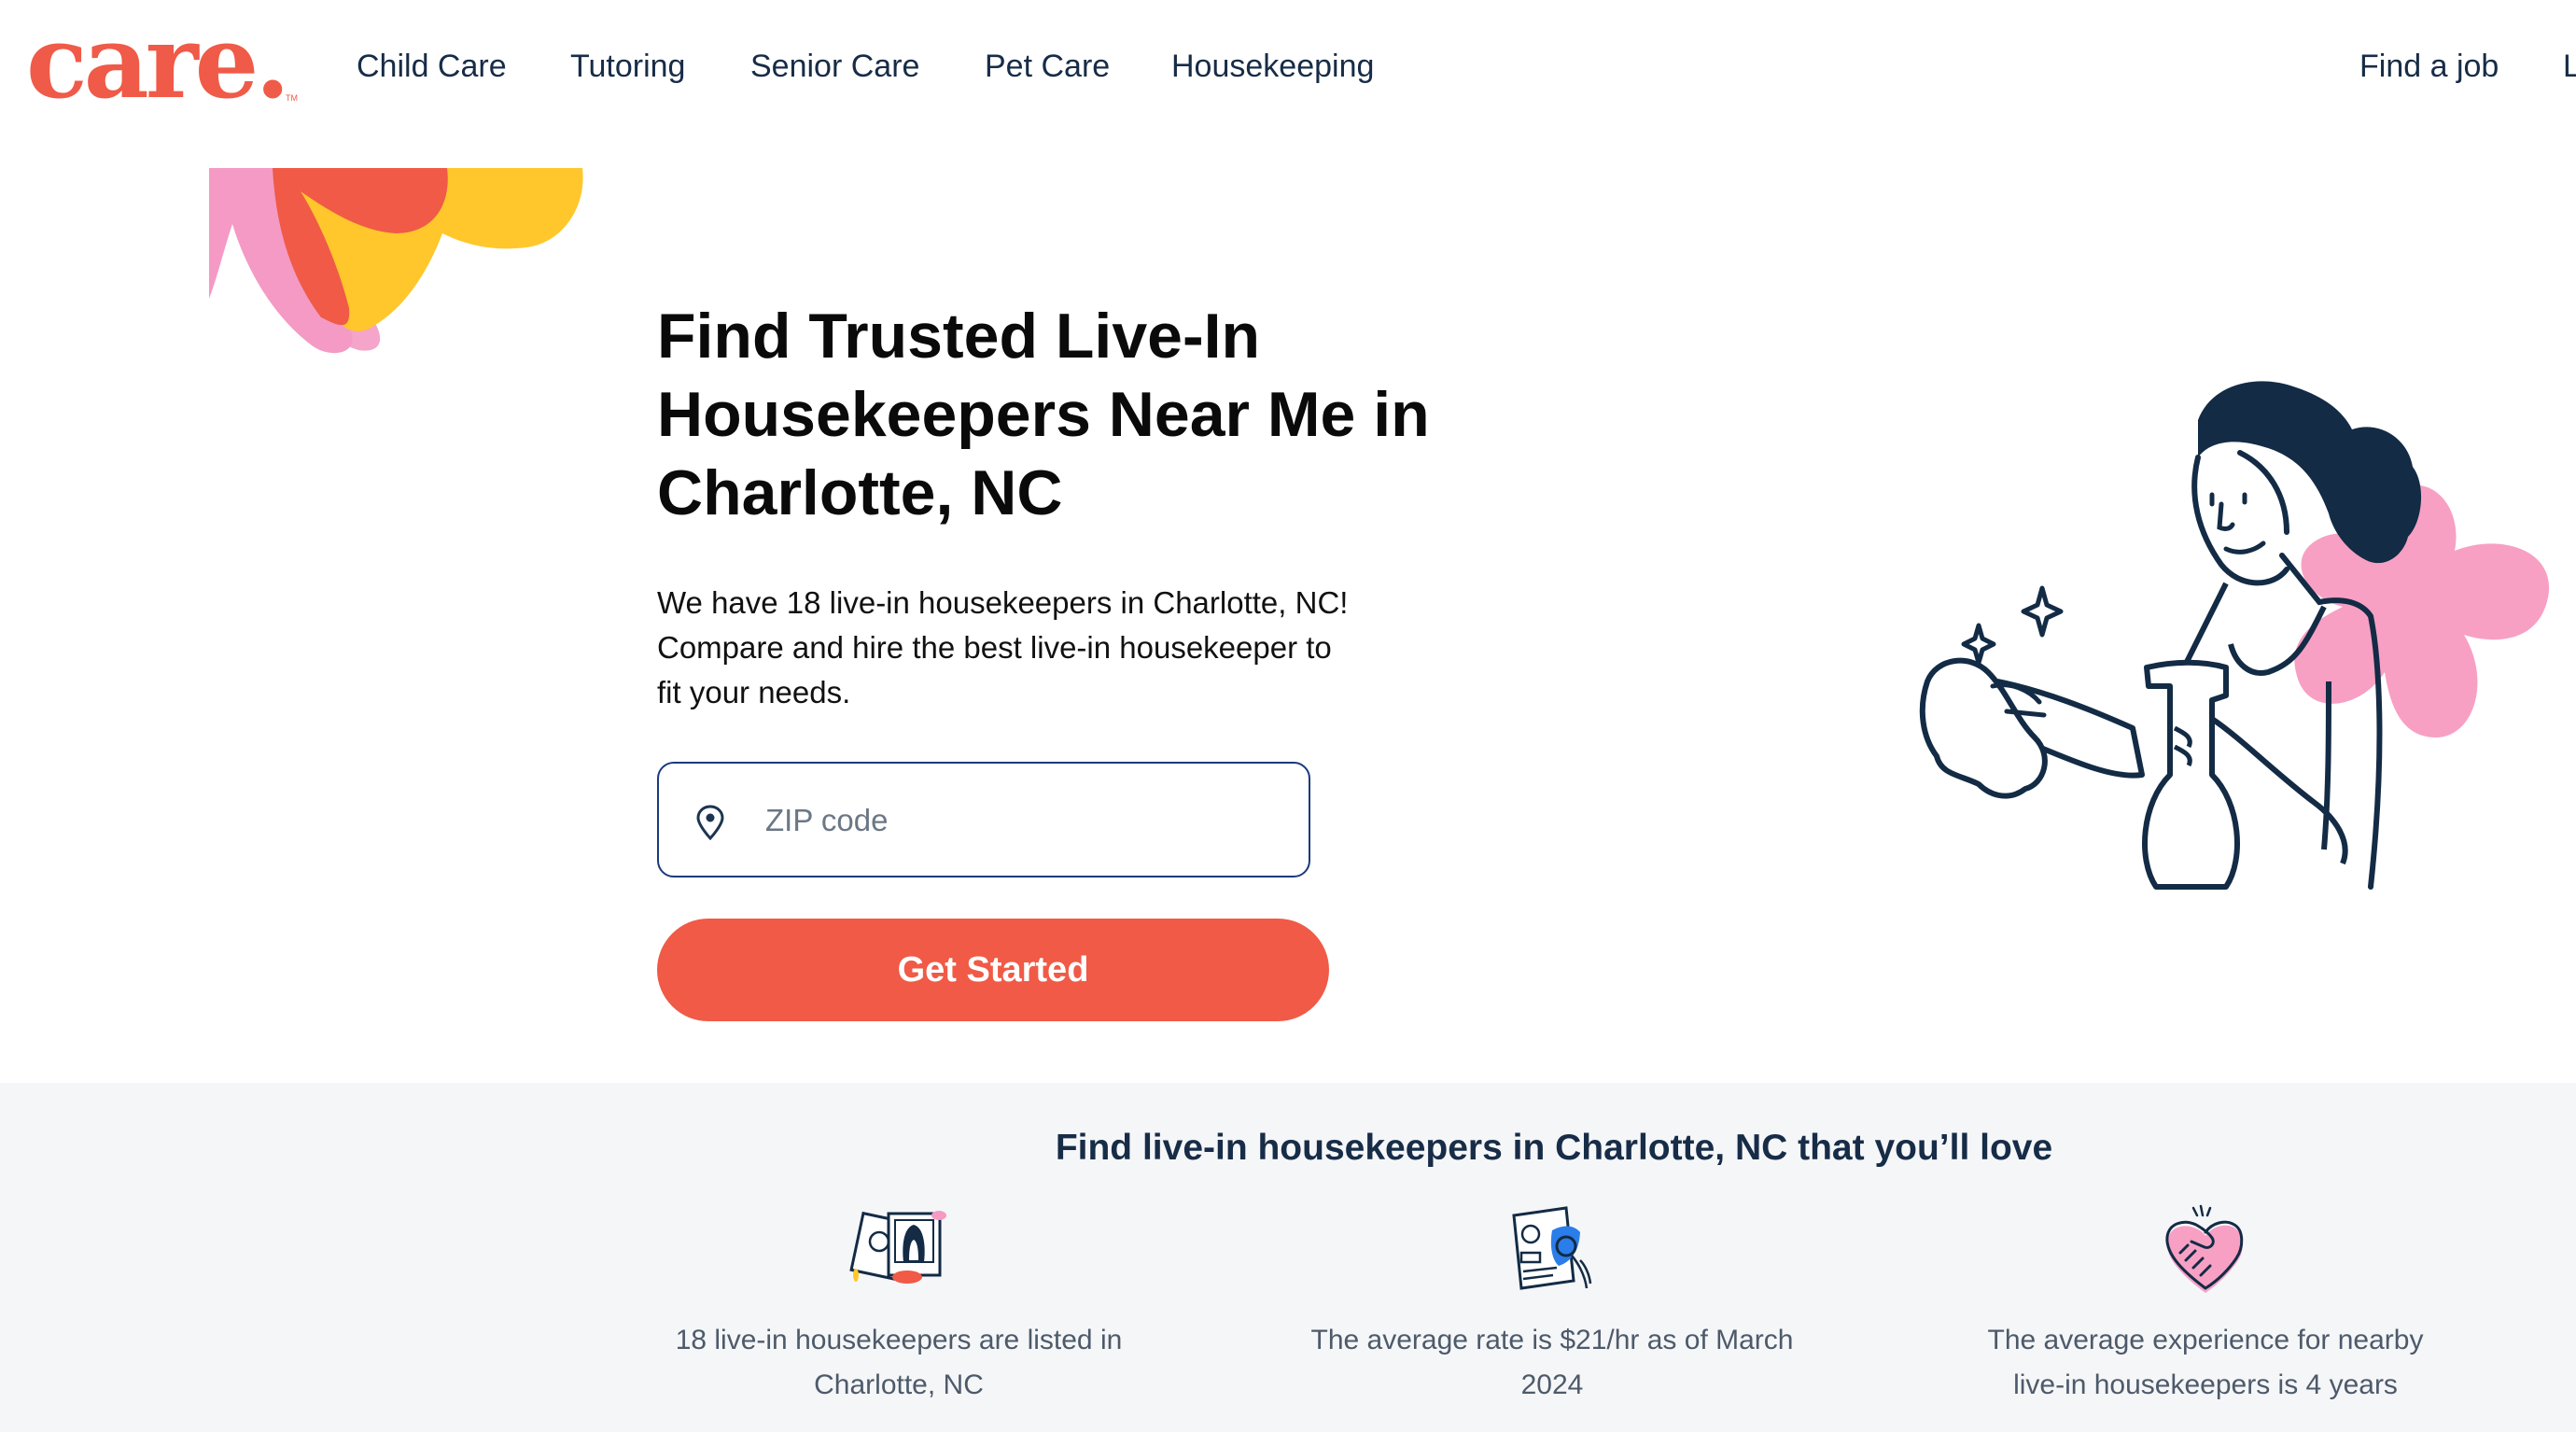  What do you see at coordinates (860, 492) in the screenshot?
I see `hero-title-line: Charlotte, NC` at bounding box center [860, 492].